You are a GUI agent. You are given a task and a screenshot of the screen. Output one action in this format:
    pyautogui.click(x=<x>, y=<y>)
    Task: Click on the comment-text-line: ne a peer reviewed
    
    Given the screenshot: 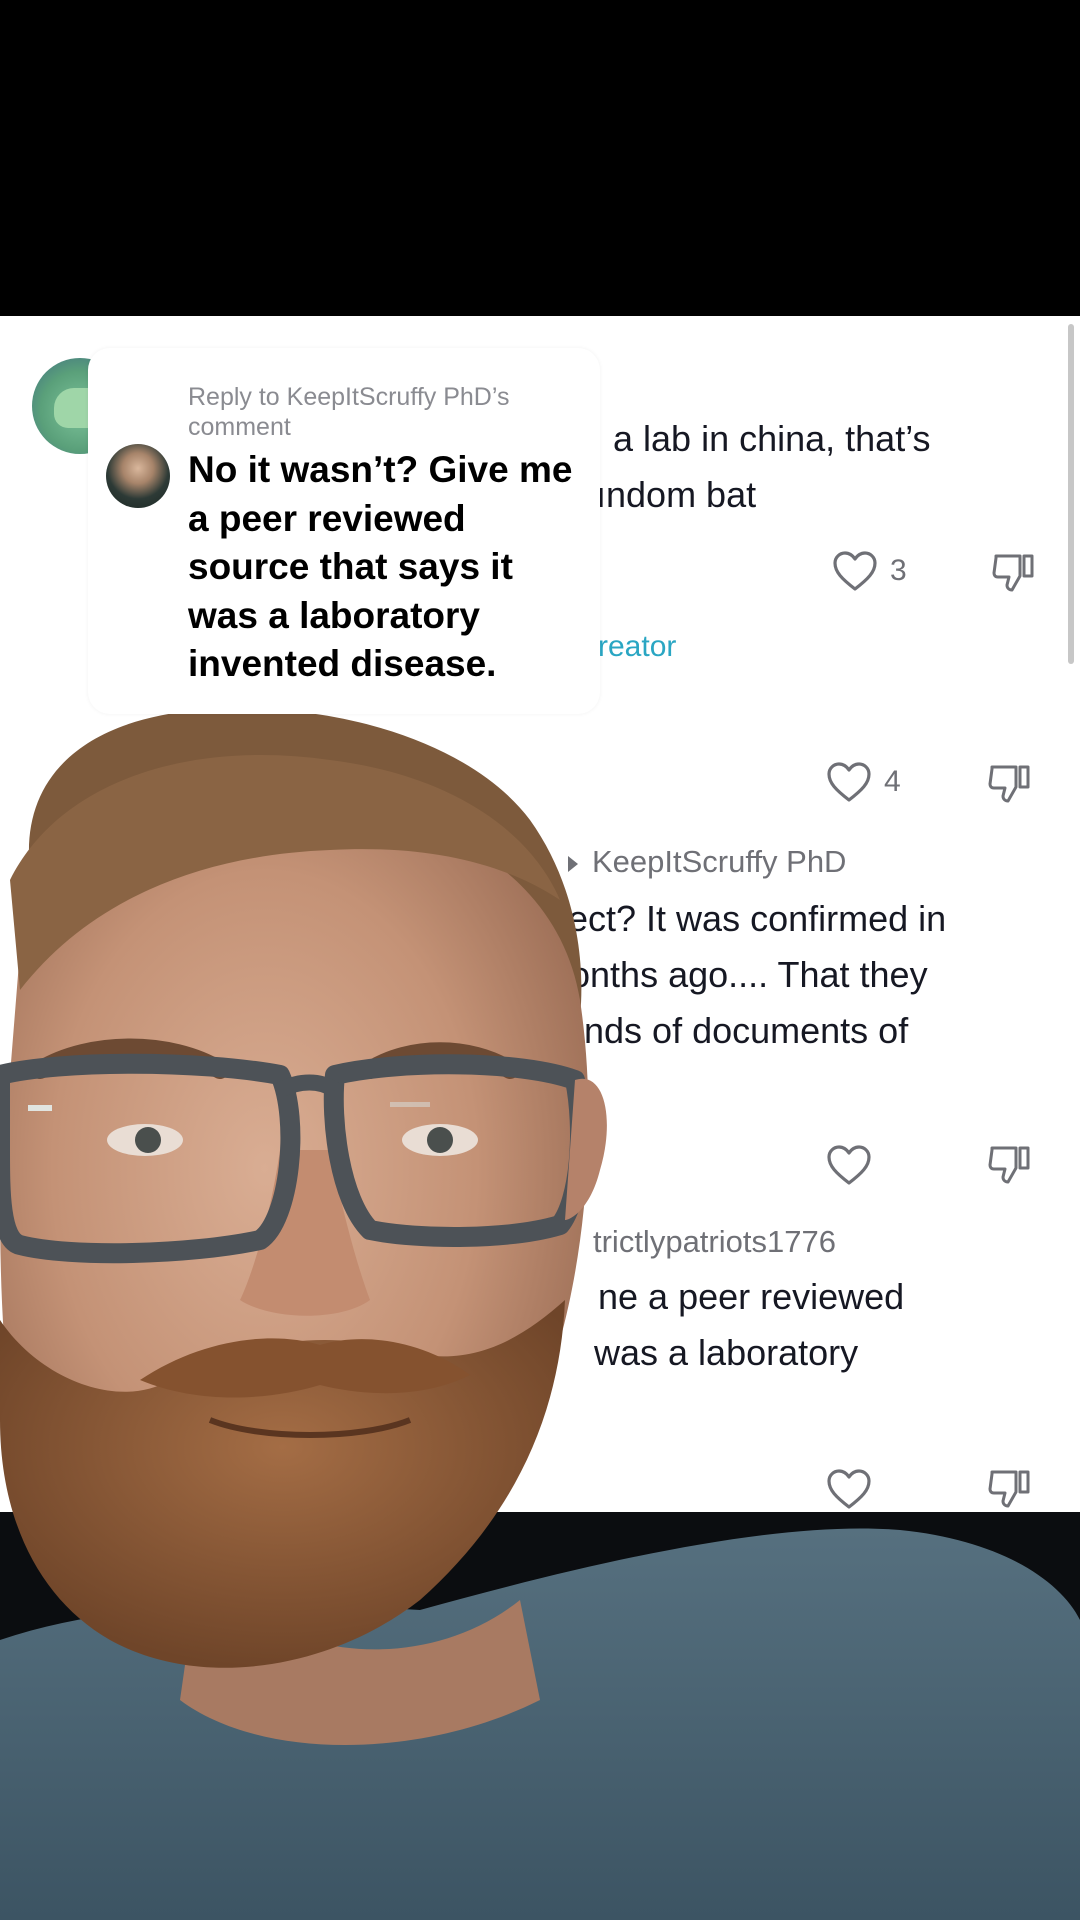 What is the action you would take?
    pyautogui.click(x=751, y=1296)
    